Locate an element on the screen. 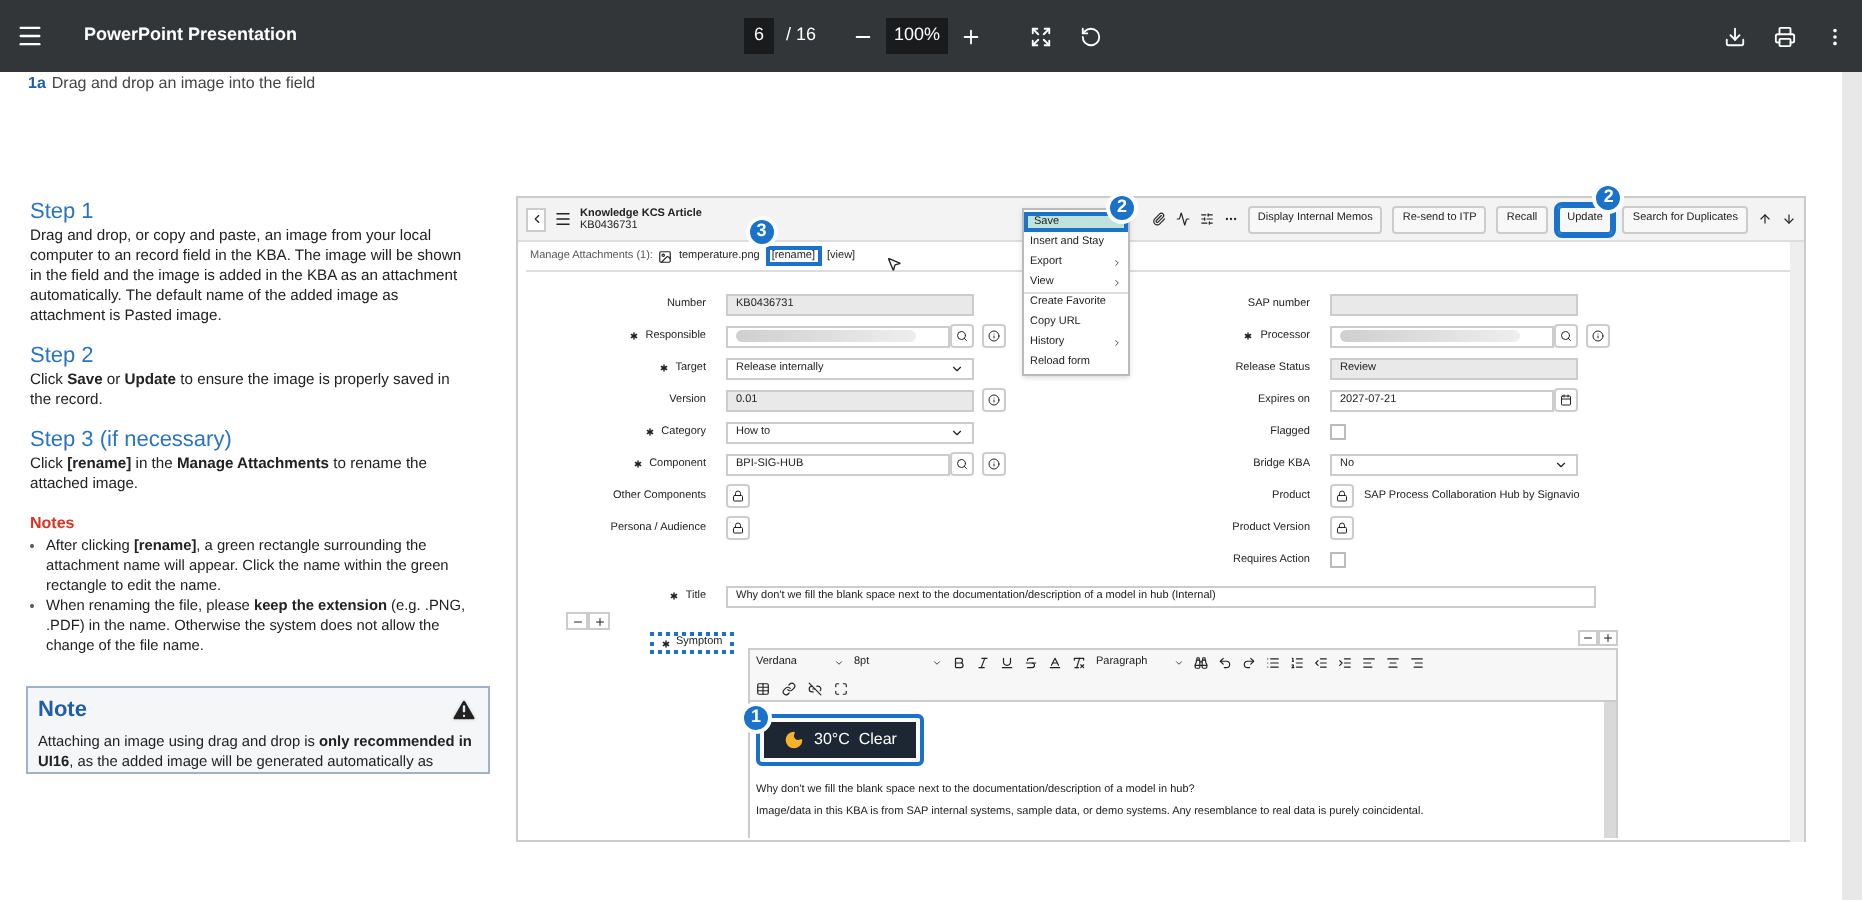 The image size is (1862, 900). unlink-icon is located at coordinates (815, 688).